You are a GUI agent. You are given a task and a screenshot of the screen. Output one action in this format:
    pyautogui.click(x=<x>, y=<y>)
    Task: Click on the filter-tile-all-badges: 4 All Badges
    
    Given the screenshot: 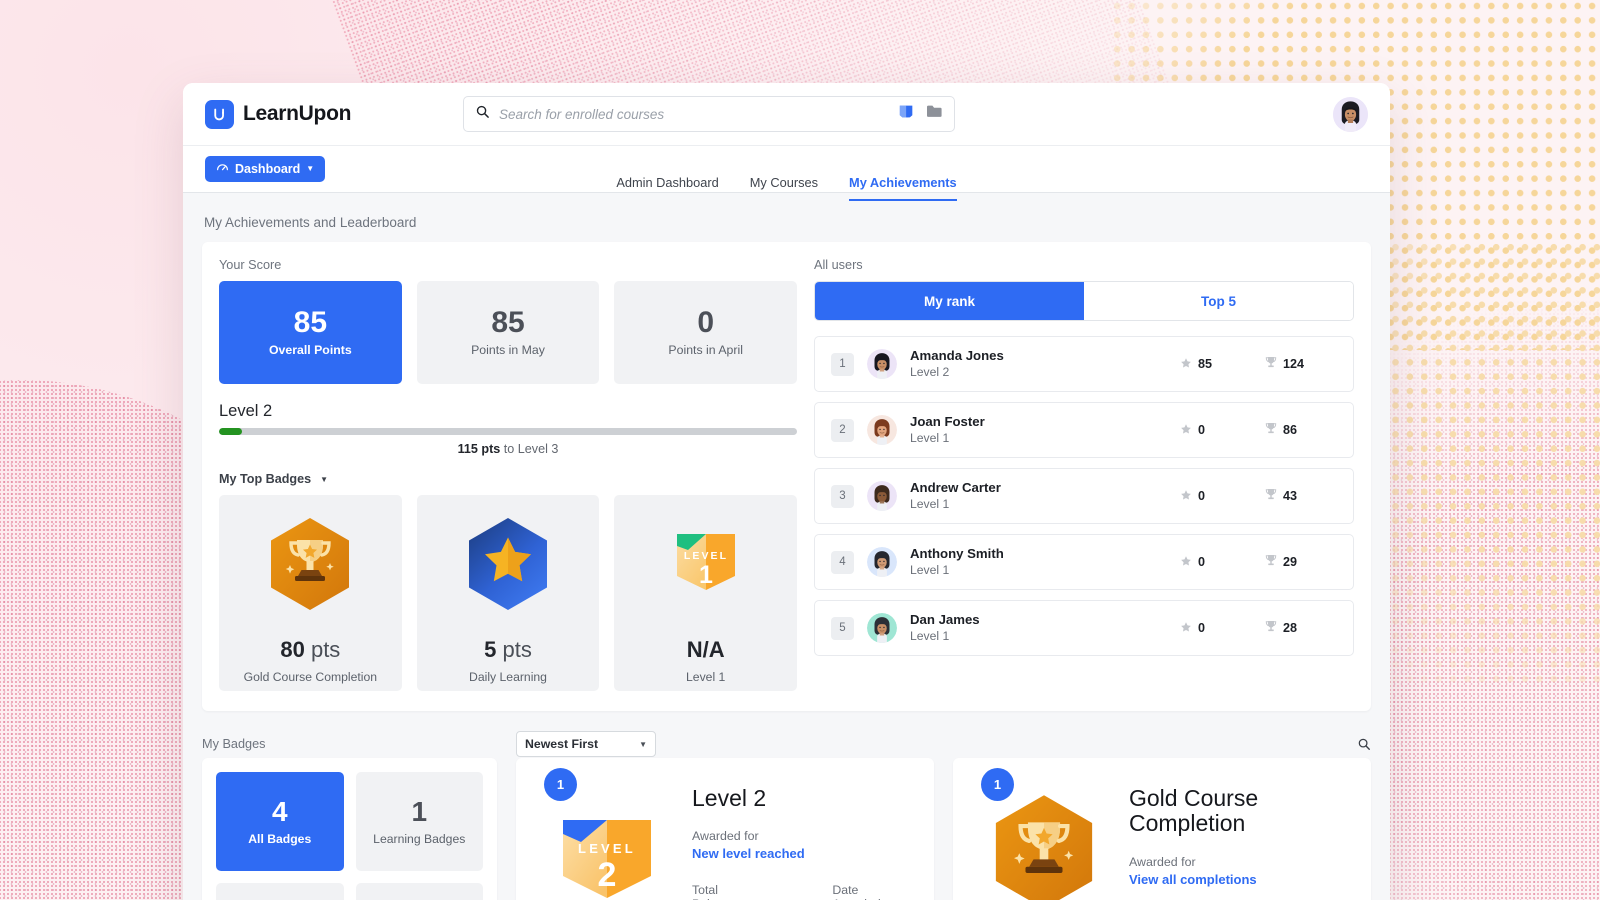 What is the action you would take?
    pyautogui.click(x=280, y=821)
    